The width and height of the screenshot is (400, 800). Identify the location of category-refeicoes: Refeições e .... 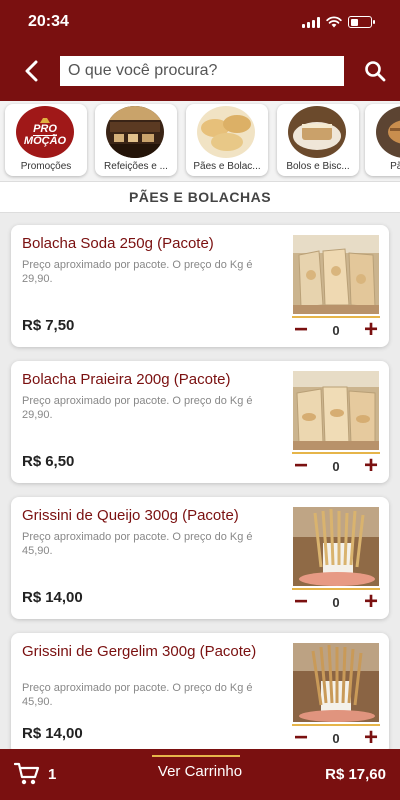
(136, 140).